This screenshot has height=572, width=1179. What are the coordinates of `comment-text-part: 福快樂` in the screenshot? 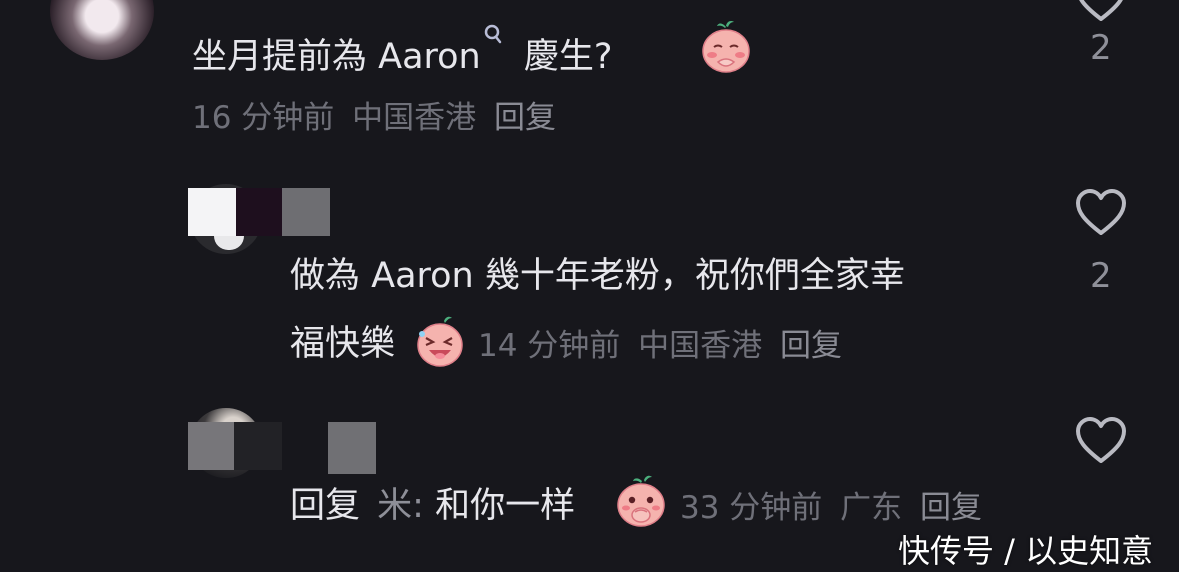 It's located at (343, 344).